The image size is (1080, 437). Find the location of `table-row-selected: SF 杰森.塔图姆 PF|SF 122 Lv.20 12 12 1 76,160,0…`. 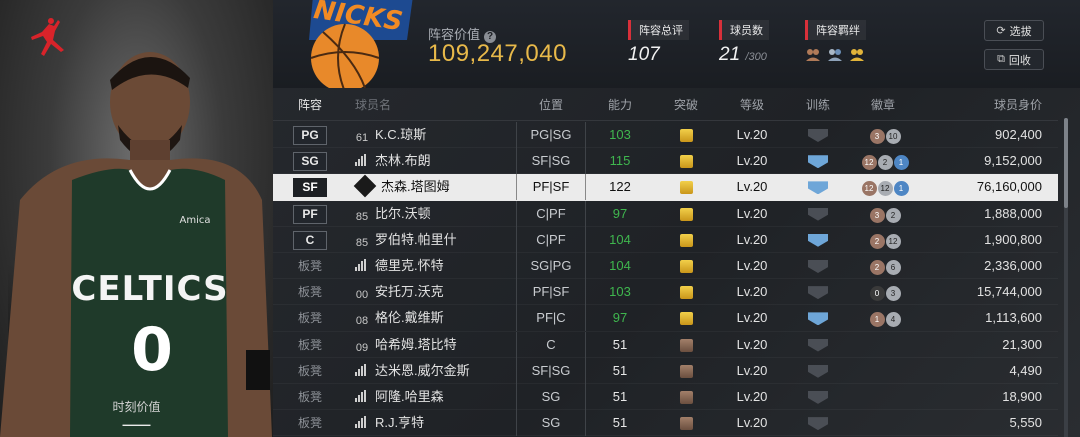

table-row-selected: SF 杰森.塔图姆 PF|SF 122 Lv.20 12 12 1 76,160,0… is located at coordinates (665, 187).